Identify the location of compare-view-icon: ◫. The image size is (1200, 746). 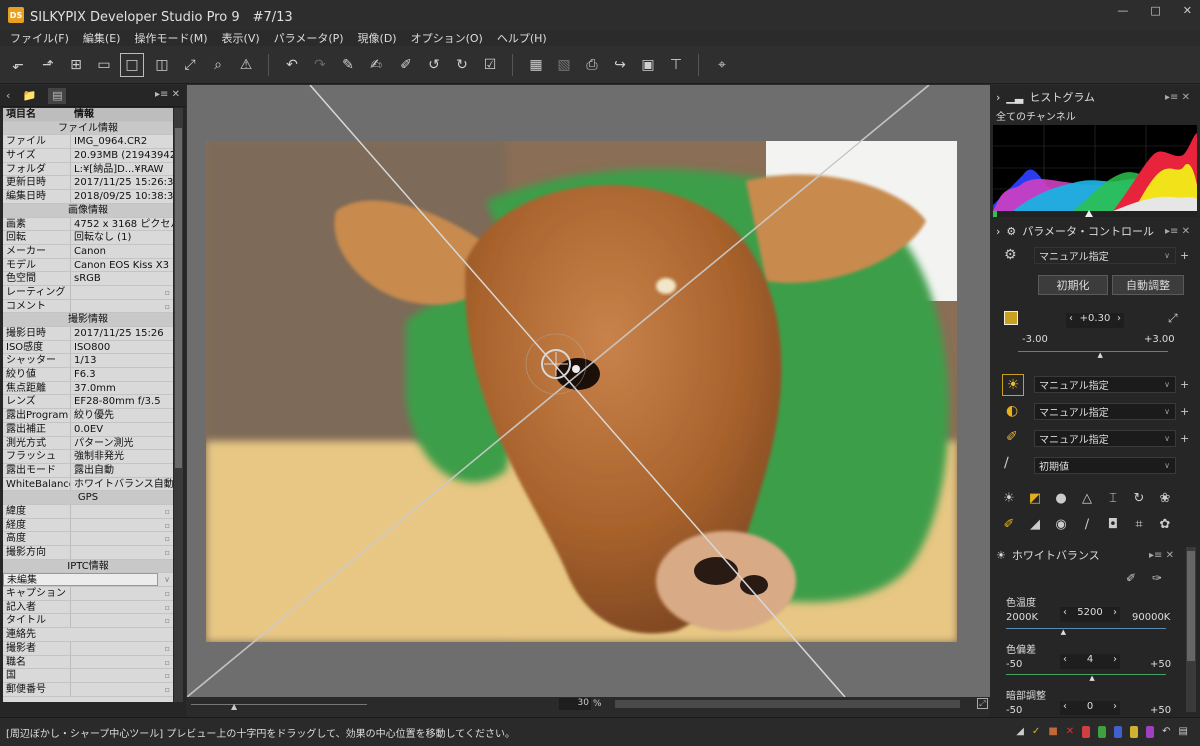
(162, 65).